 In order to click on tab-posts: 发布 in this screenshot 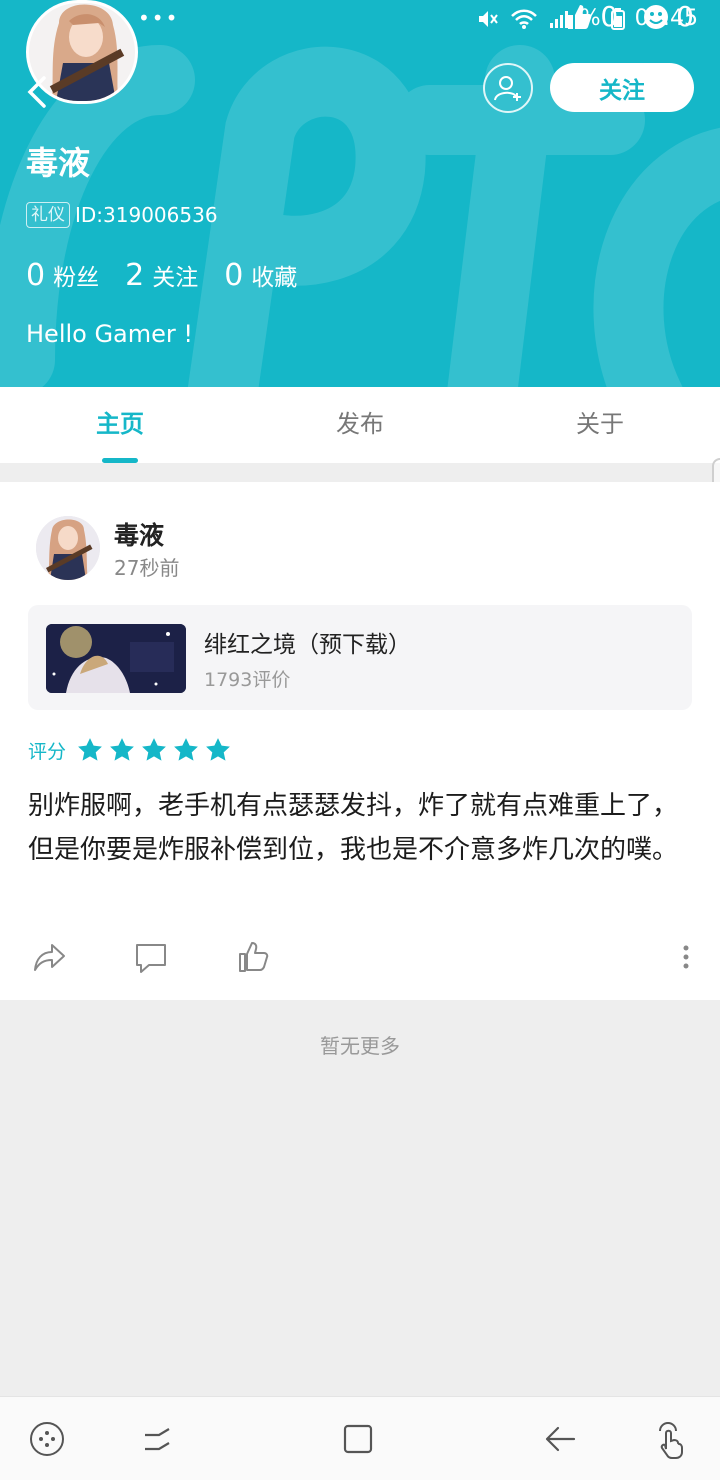, I will do `click(360, 425)`.